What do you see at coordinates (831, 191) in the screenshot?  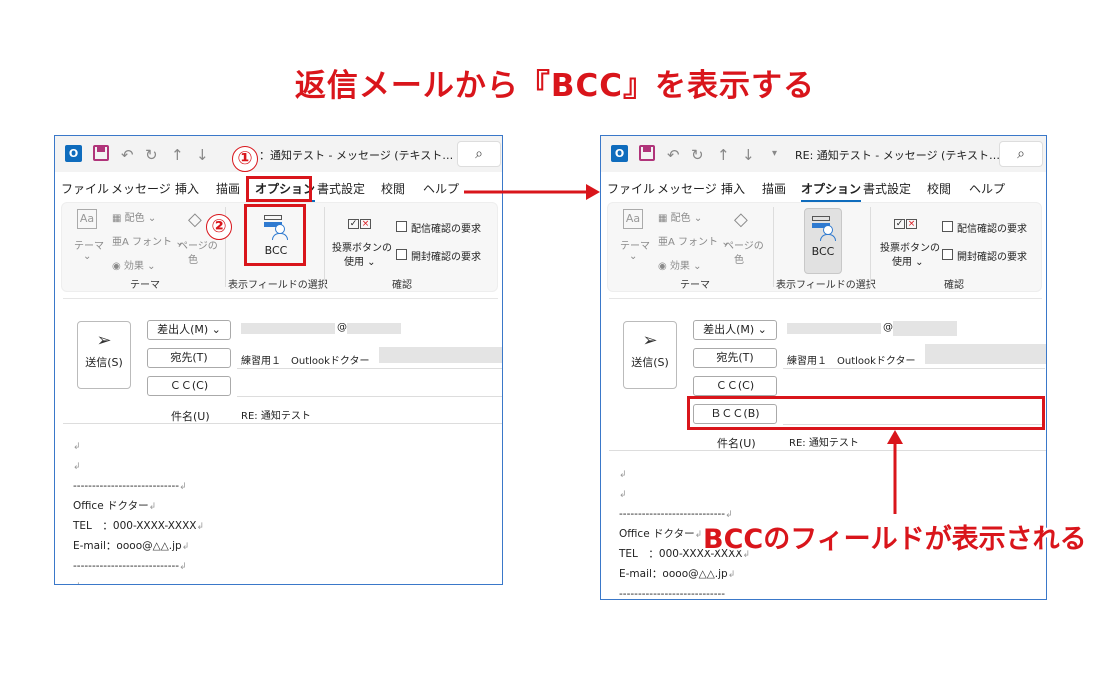 I see `menu-options: オプション` at bounding box center [831, 191].